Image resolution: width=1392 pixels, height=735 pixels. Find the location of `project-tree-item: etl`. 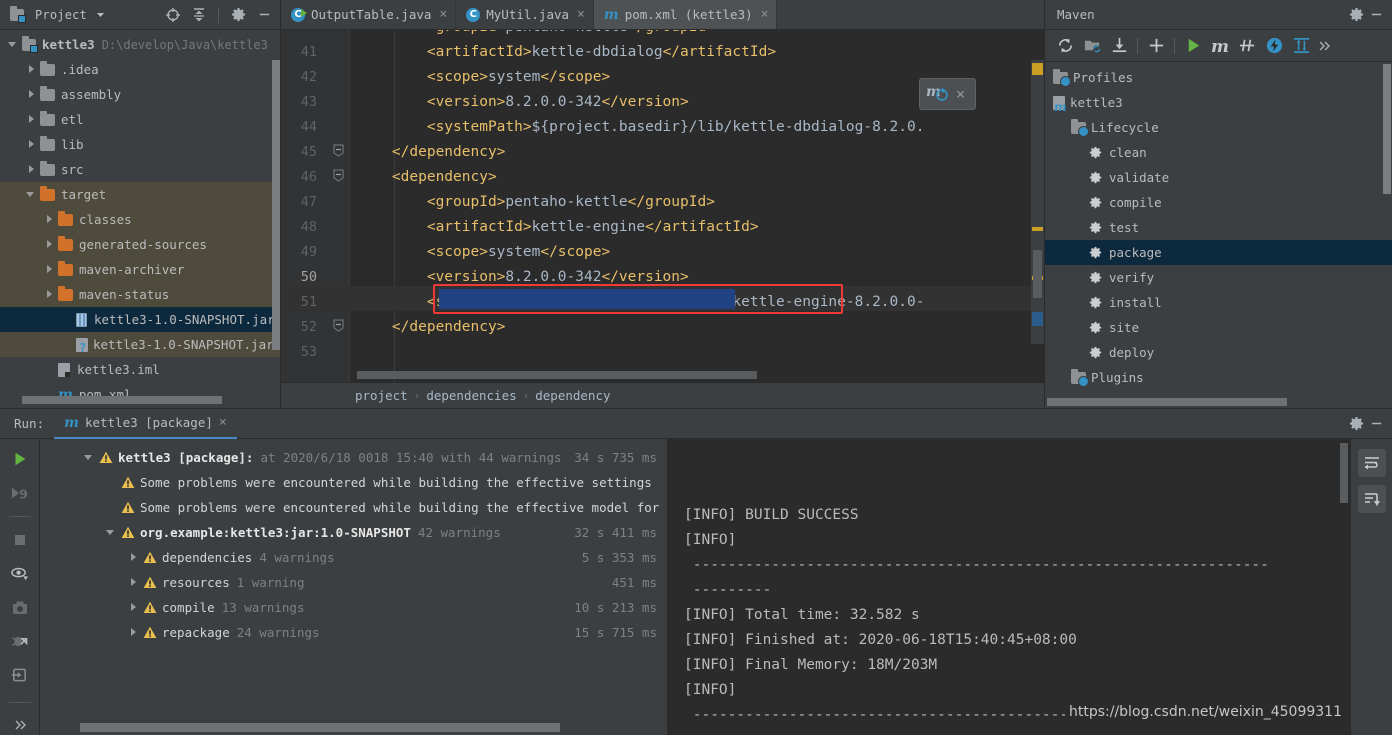

project-tree-item: etl is located at coordinates (140, 119).